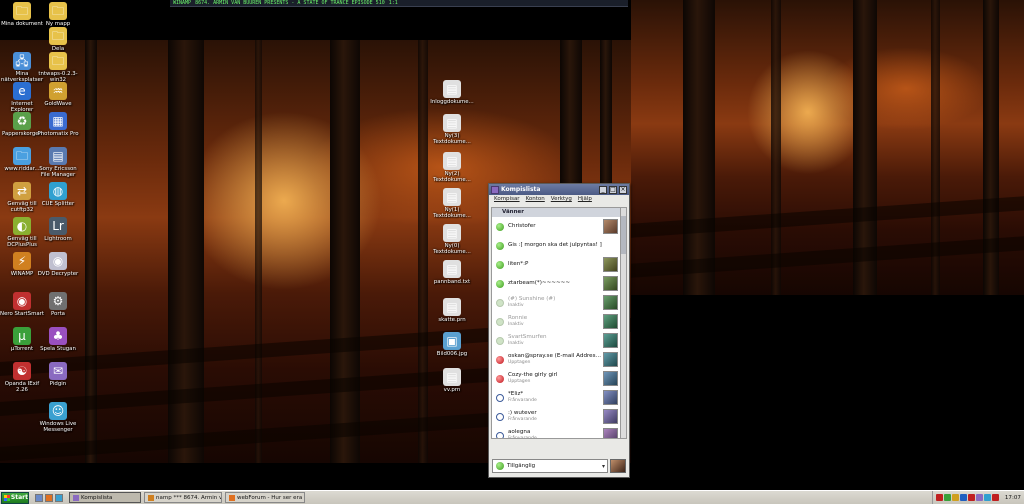 The width and height of the screenshot is (1024, 504). I want to click on desktop-icon: ▦ Photomatix Pro, so click(58, 124).